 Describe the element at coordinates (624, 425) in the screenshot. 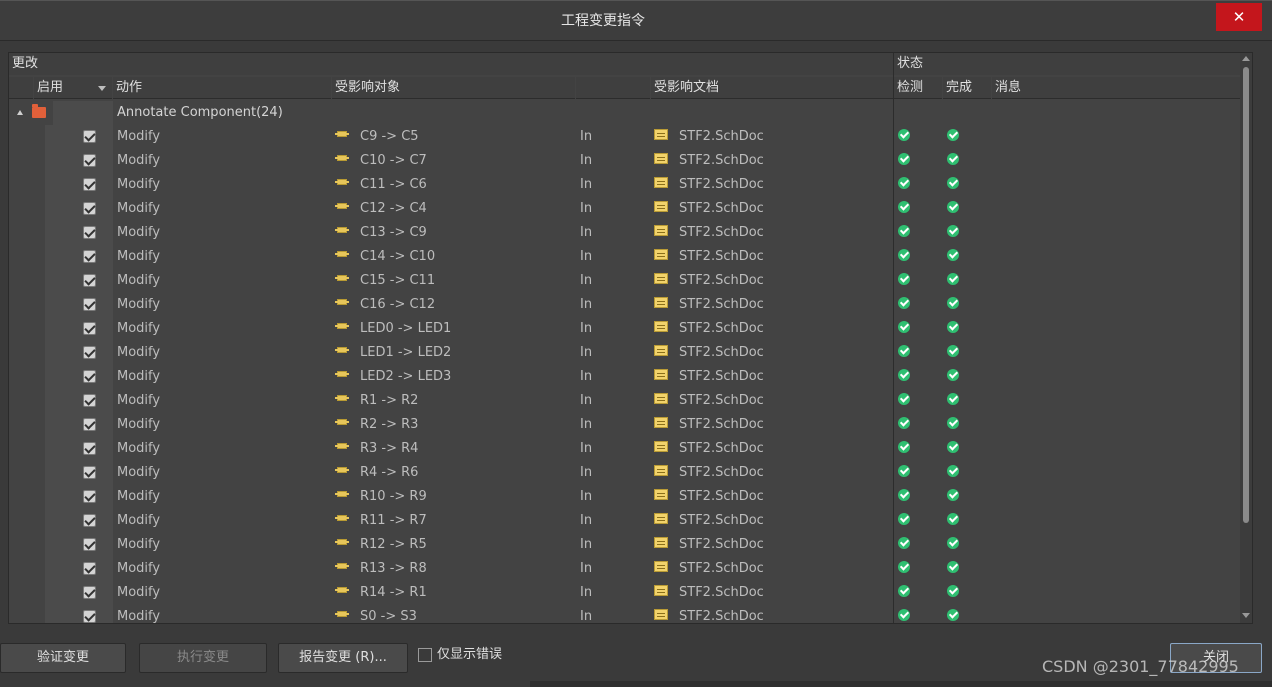

I see `table-row: Modify R2 -> R3 In STF2.SchDoc` at that location.